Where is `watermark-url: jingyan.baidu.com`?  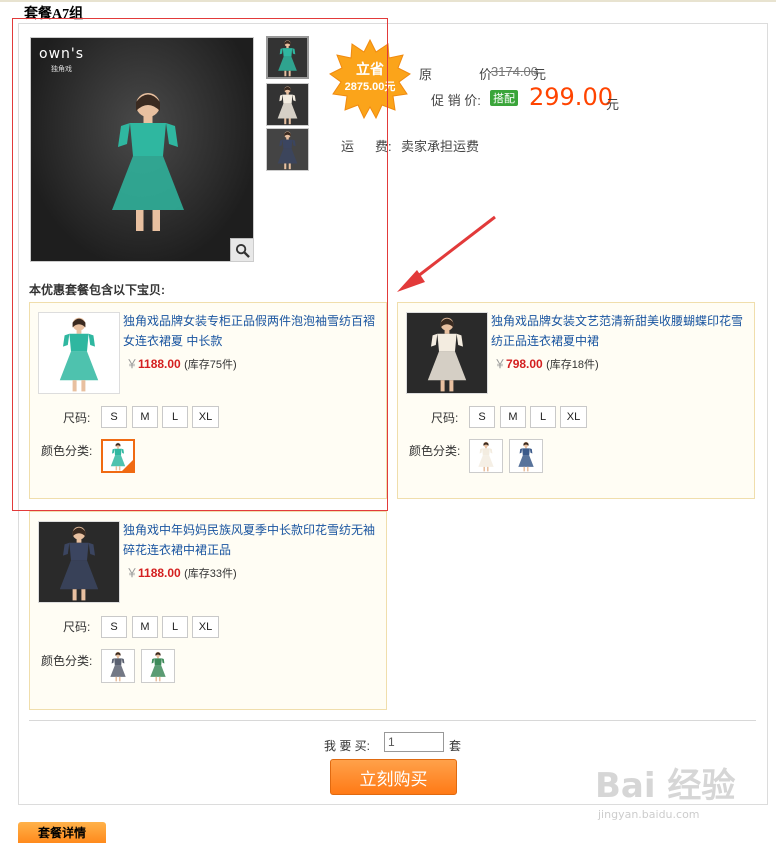 watermark-url: jingyan.baidu.com is located at coordinates (649, 814).